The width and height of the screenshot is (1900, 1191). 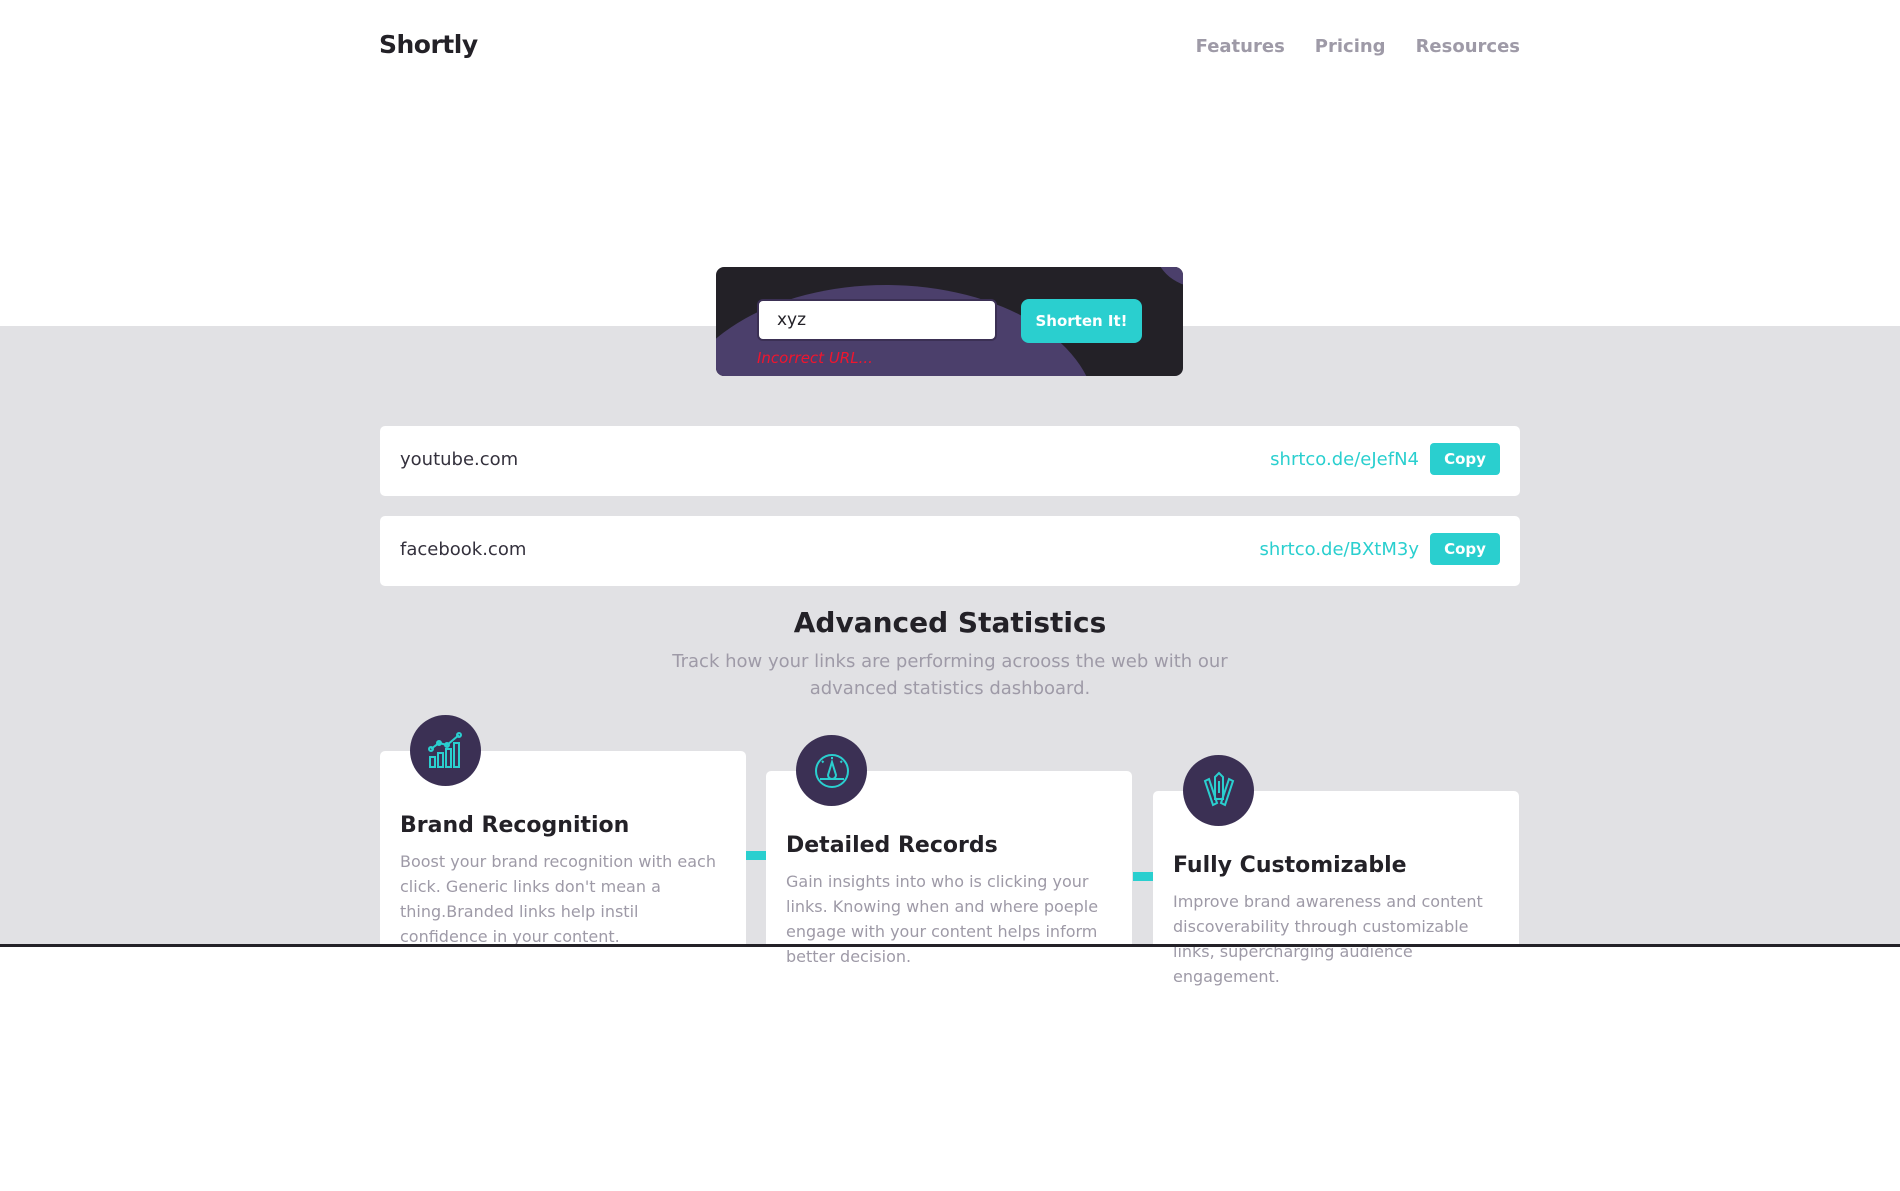 I want to click on logo: Shortly, so click(x=428, y=44).